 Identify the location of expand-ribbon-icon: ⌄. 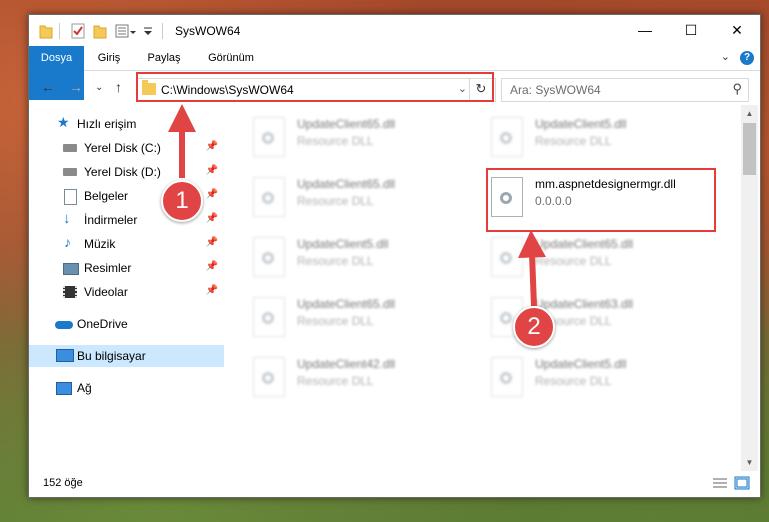
(725, 56).